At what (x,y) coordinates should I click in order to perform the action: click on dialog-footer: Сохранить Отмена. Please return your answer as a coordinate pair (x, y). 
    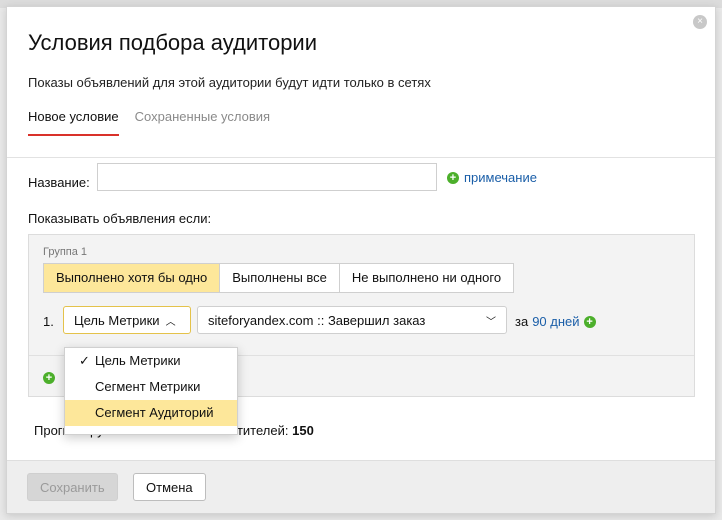
    Looking at the image, I should click on (361, 486).